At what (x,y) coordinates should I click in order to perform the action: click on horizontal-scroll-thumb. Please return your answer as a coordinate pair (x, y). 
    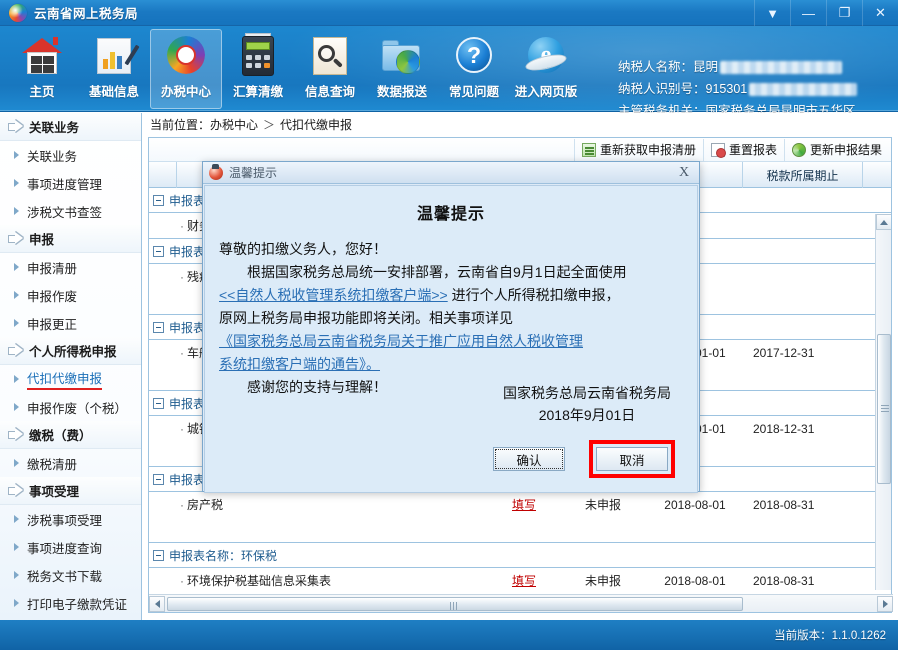
    Looking at the image, I should click on (455, 603).